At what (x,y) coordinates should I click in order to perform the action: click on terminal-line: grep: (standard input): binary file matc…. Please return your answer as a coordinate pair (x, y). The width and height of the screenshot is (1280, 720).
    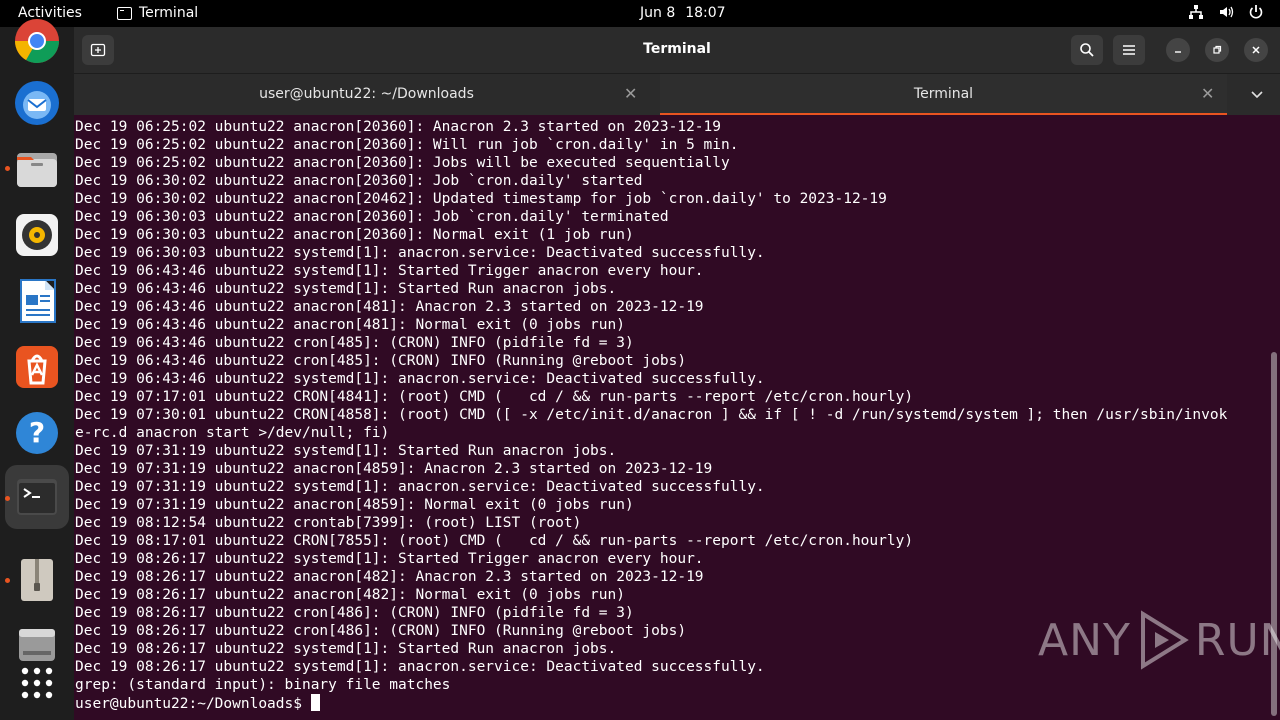
    Looking at the image, I should click on (263, 685).